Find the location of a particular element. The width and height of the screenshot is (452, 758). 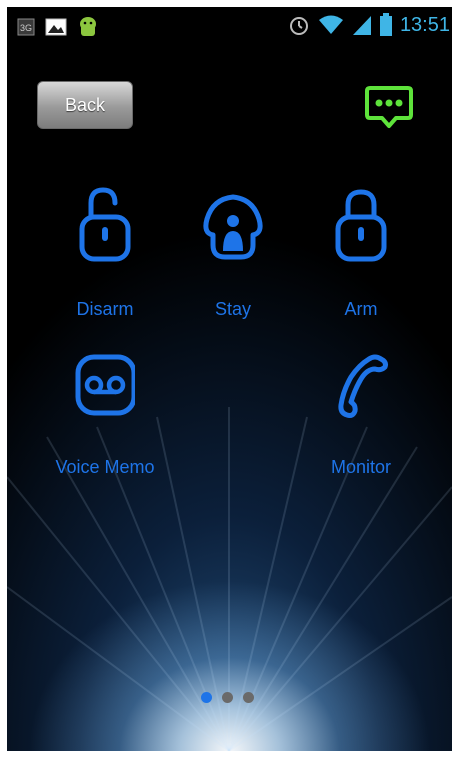

3g-icon: 3G is located at coordinates (26, 27).